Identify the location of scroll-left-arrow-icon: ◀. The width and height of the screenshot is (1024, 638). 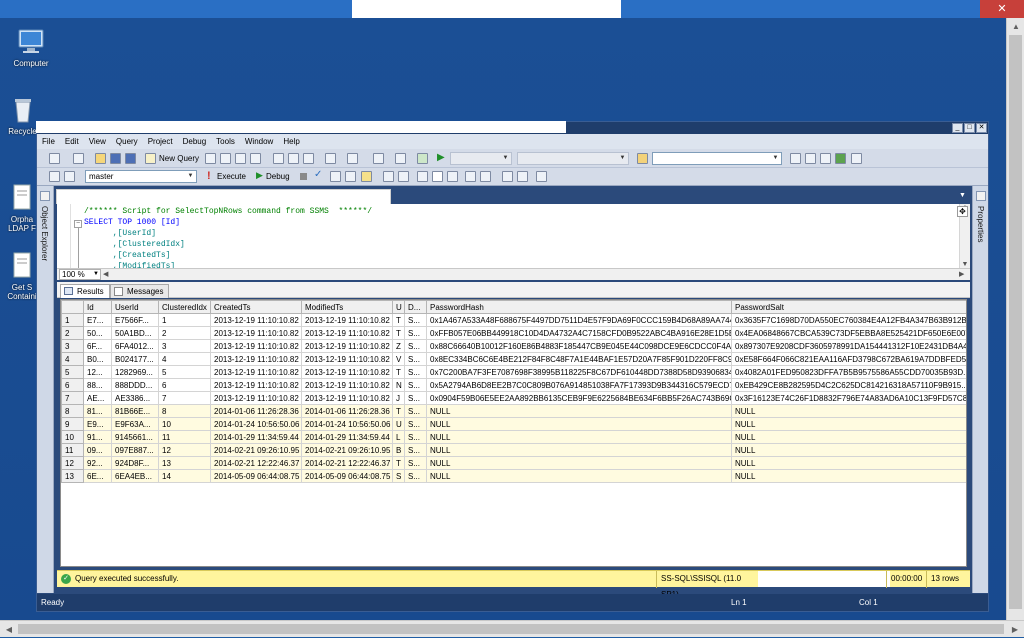
(9, 629).